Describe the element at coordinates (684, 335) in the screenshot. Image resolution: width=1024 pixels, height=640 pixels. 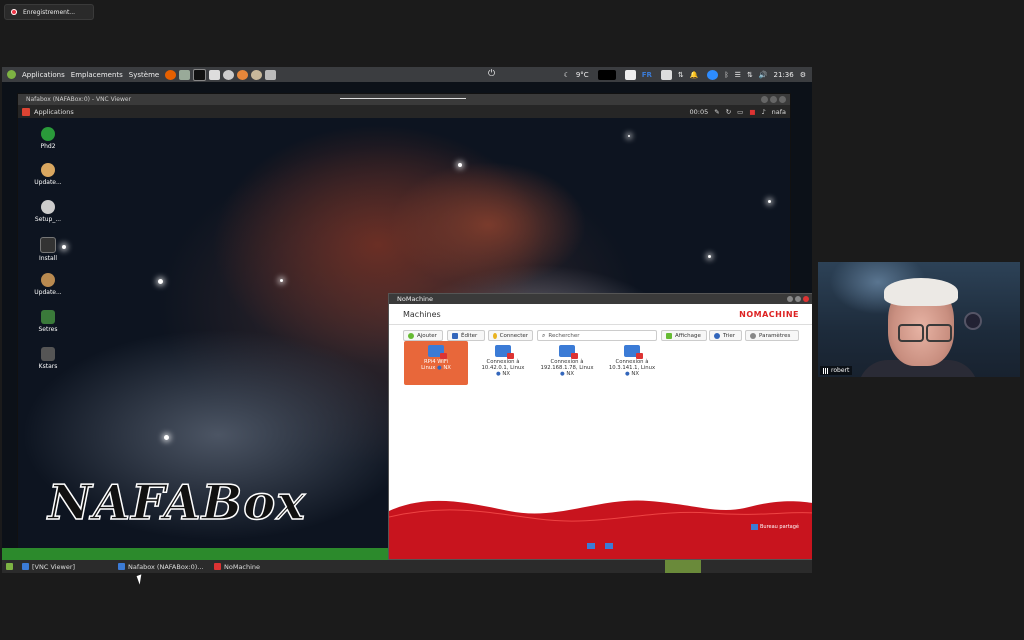
I see `display-button: Affichage` at that location.